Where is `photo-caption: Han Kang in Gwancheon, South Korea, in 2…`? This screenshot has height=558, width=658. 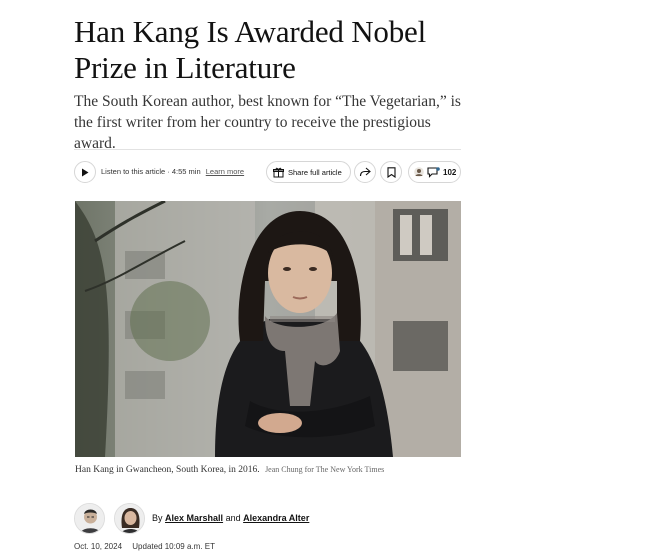
photo-caption: Han Kang in Gwancheon, South Korea, in 2… is located at coordinates (229, 470).